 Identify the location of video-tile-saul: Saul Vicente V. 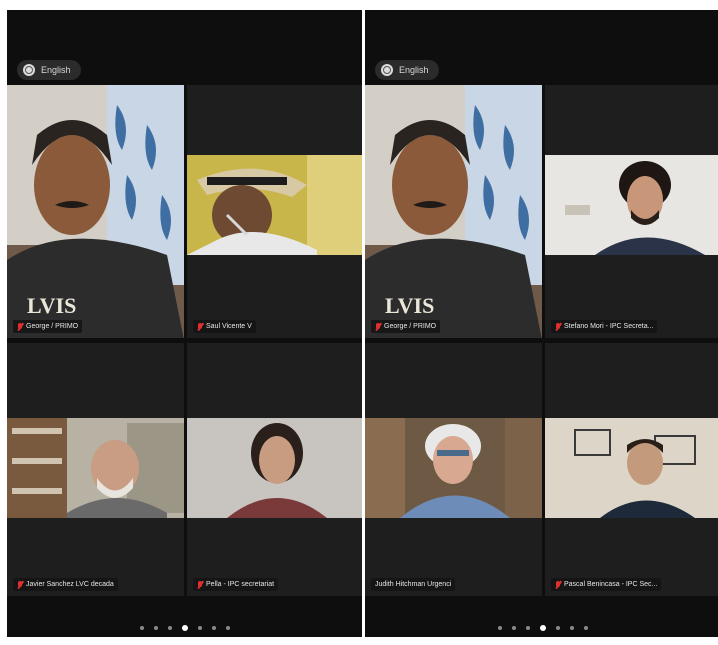
(274, 211).